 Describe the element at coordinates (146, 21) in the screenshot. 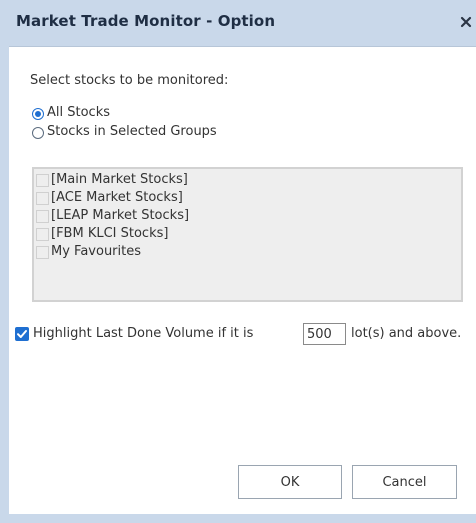

I see `dialog-title: Market Trade Monitor - Option` at that location.